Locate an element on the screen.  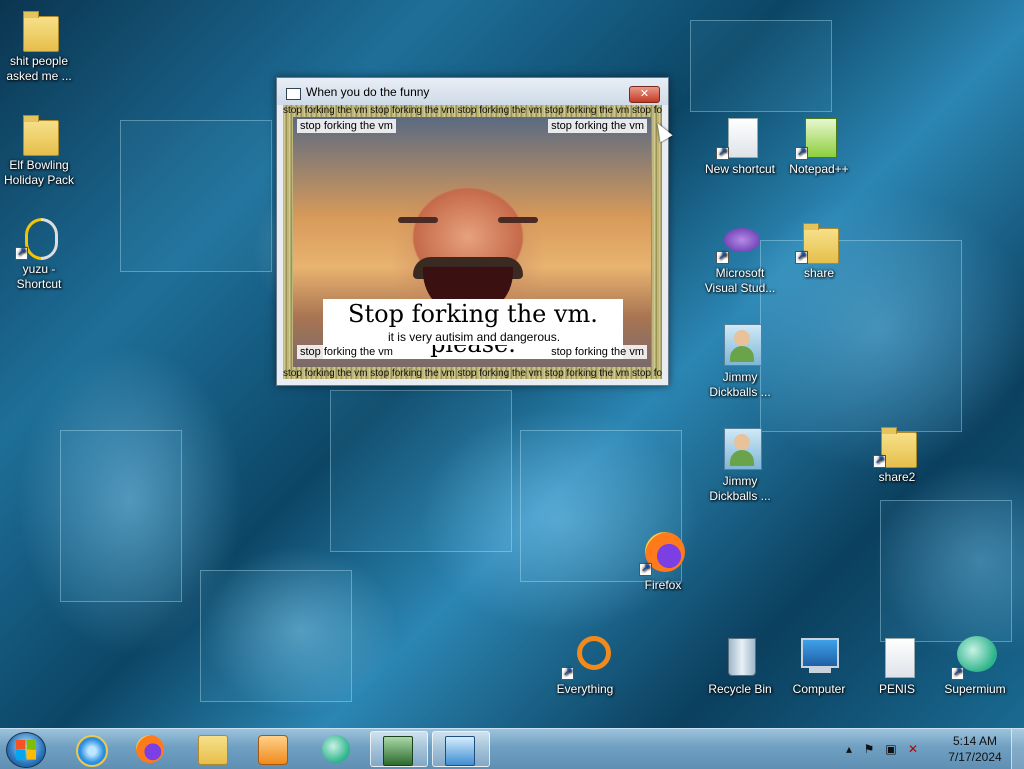
clock: 5:14 AM 7/17/2024 is located at coordinates (975, 749).